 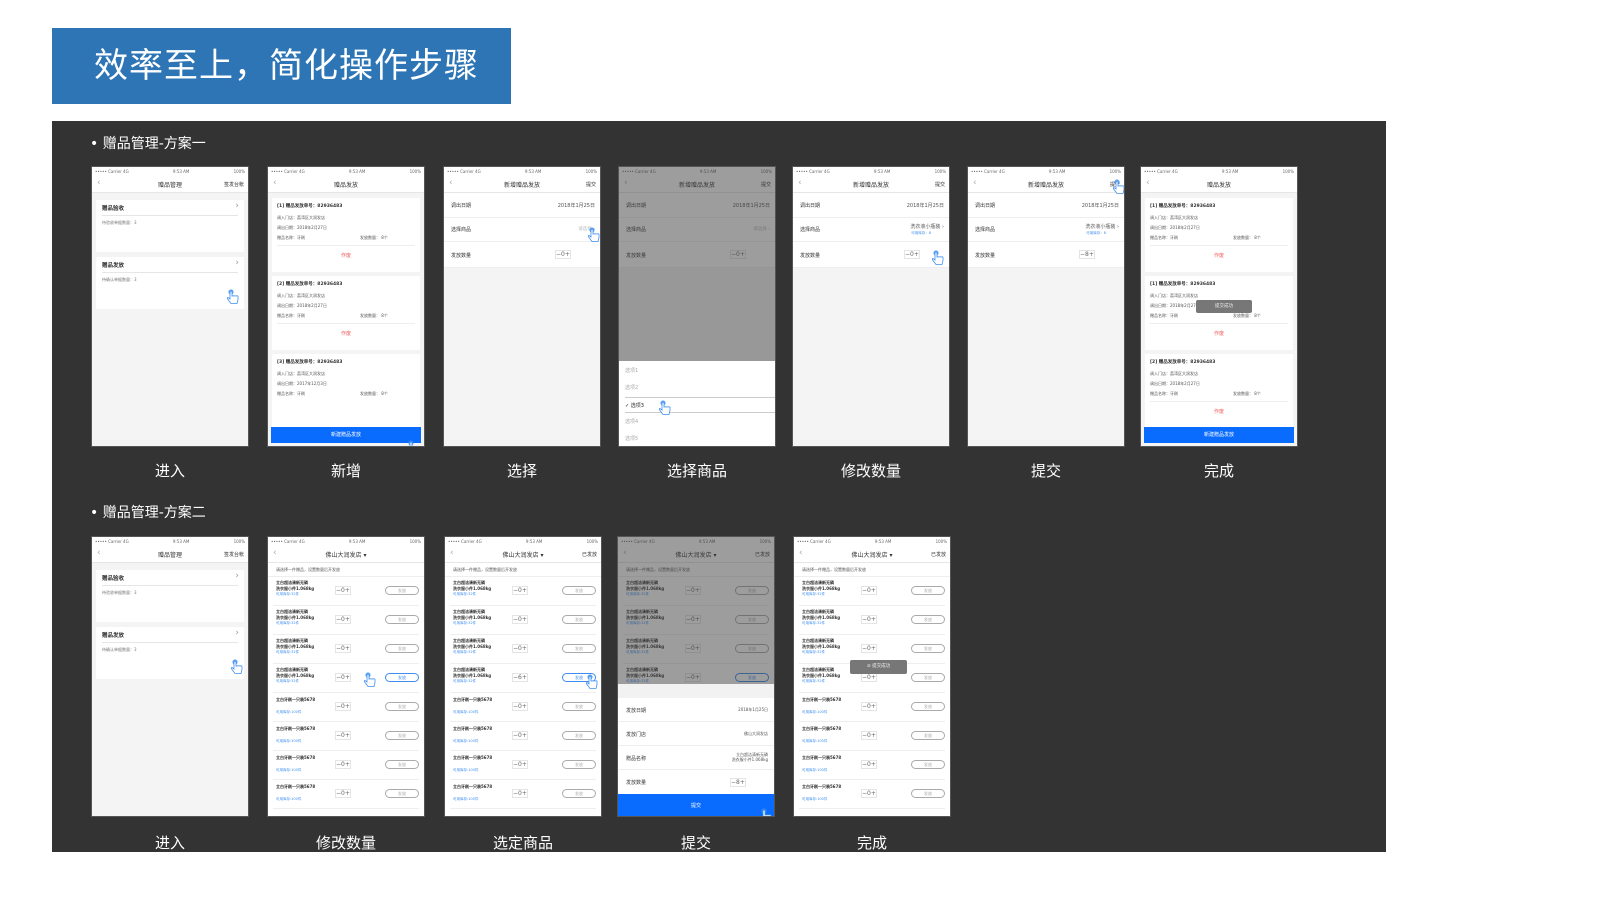 I want to click on picker-option: 选项4, so click(x=700, y=422).